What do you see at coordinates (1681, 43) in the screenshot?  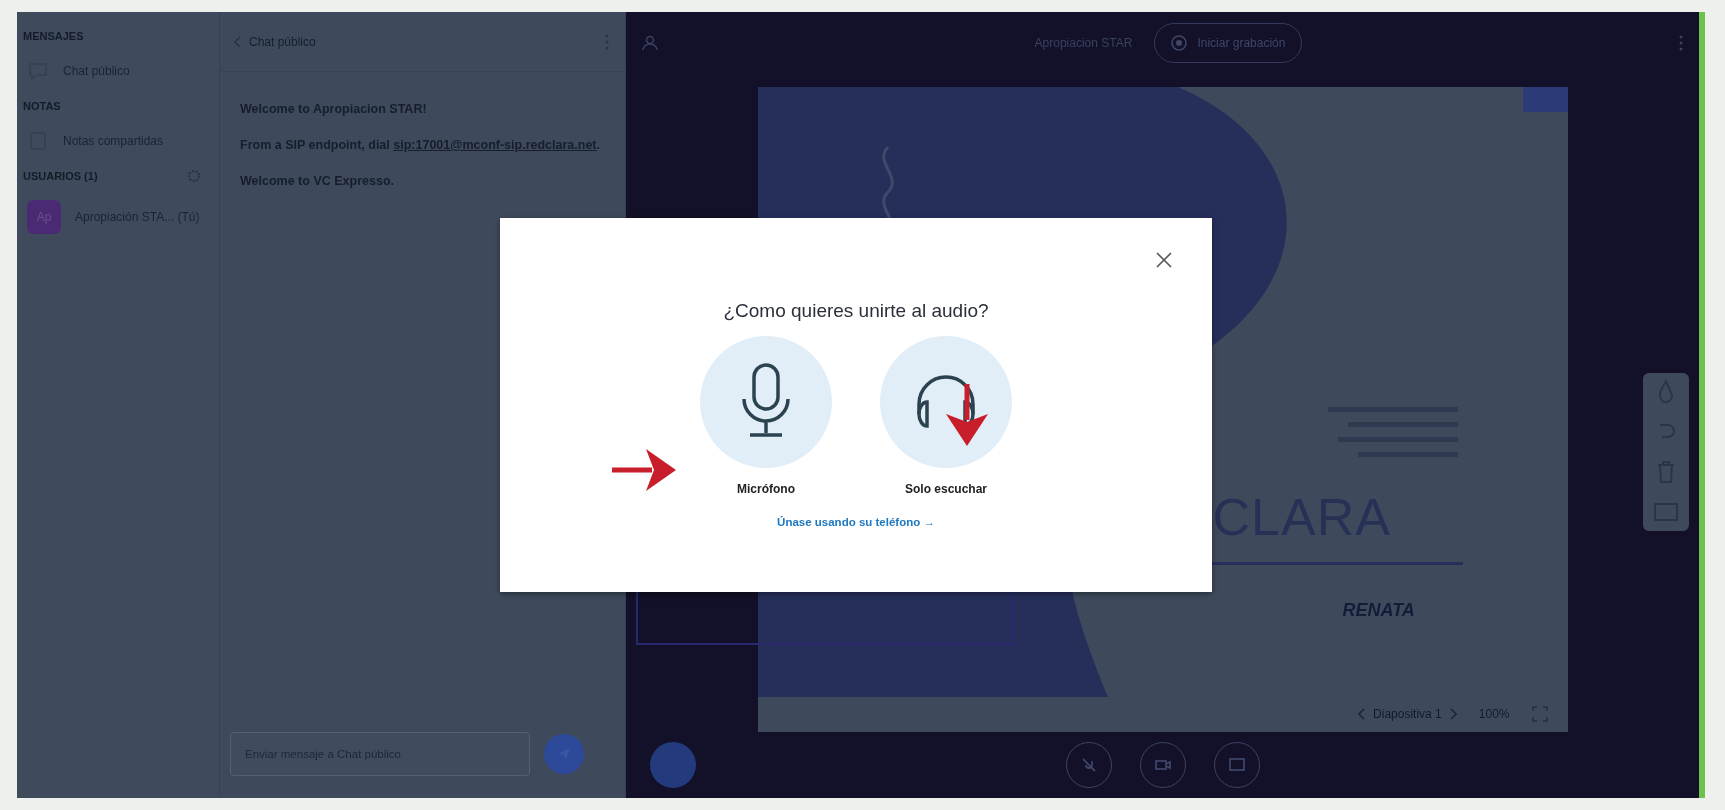 I see `more-options-icon` at bounding box center [1681, 43].